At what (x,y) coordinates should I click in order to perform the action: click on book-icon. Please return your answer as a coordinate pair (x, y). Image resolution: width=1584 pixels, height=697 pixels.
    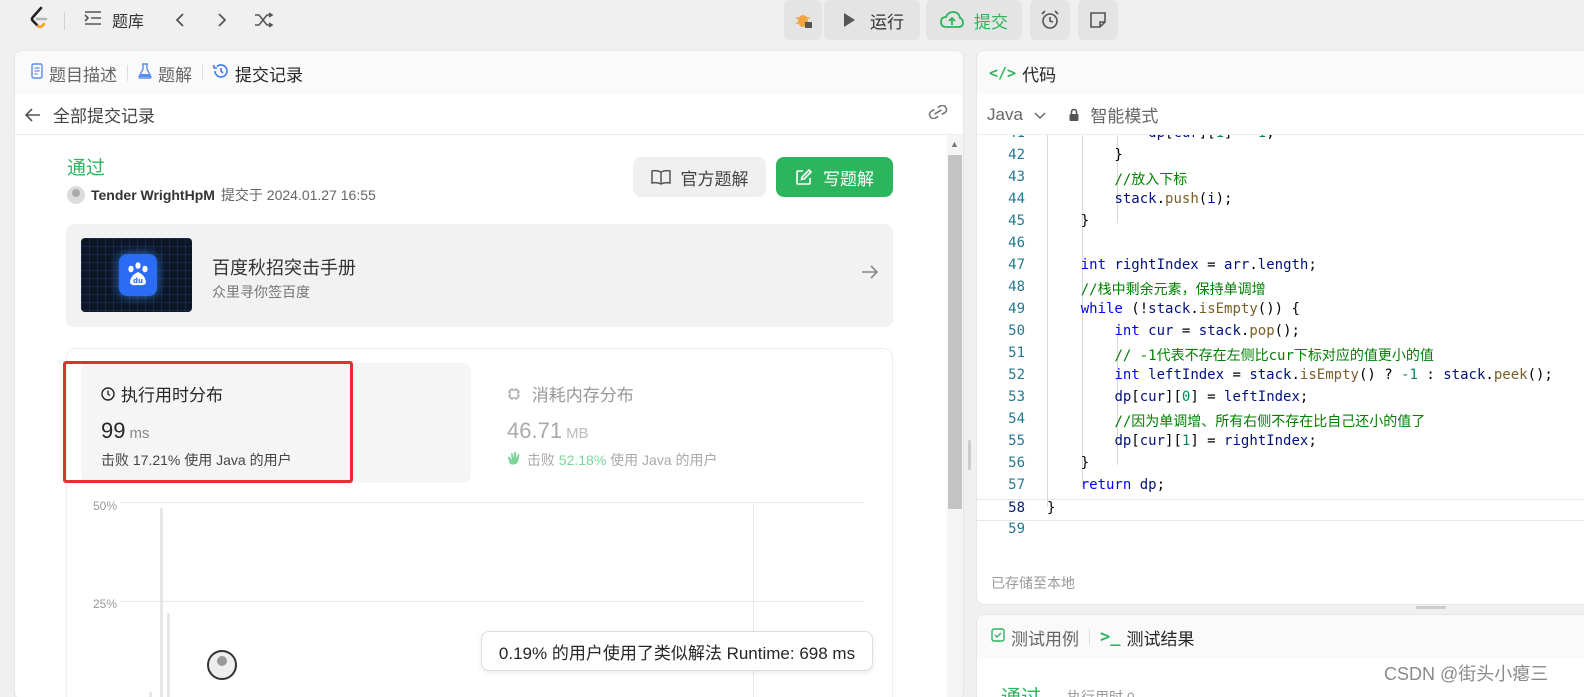
    Looking at the image, I should click on (660, 177).